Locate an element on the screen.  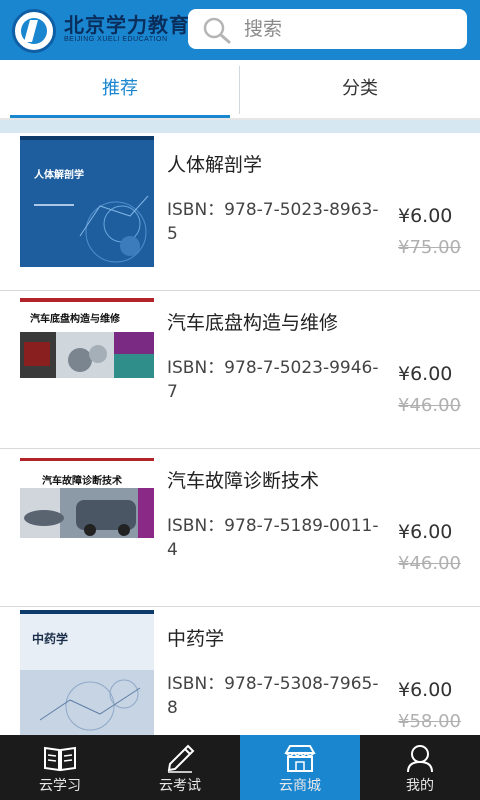
book-isbn: ISBN：978-7-5023-8963-5 is located at coordinates (273, 222).